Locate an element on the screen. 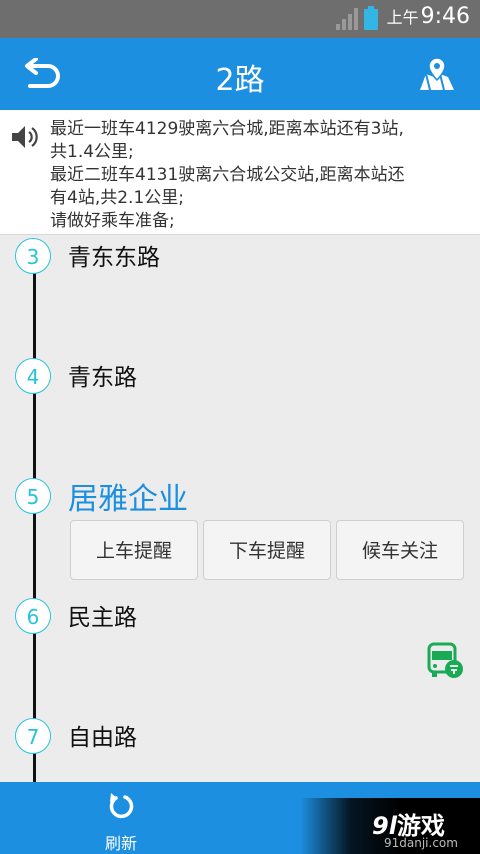  clock: 上午9:46 is located at coordinates (428, 16).